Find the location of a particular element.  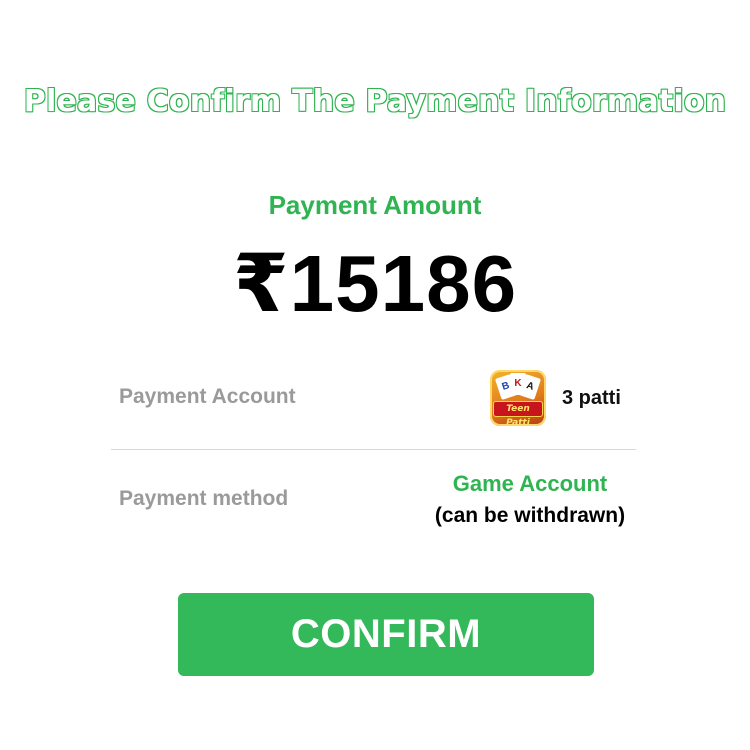

payment-amount-value: ₹15186 is located at coordinates (375, 283).